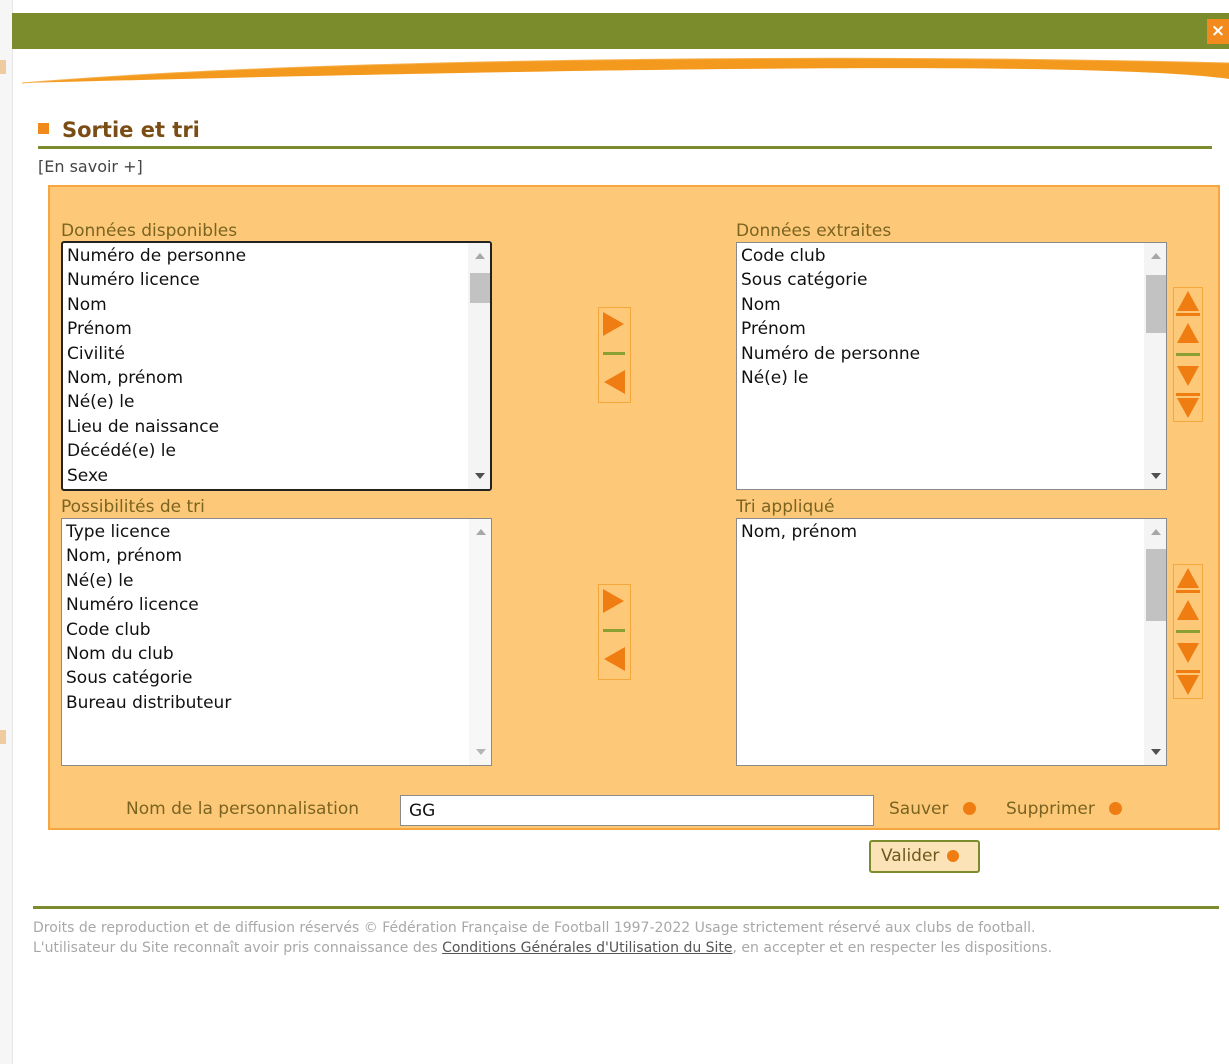 The image size is (1229, 1064). What do you see at coordinates (1218, 31) in the screenshot?
I see `close-icon: ×` at bounding box center [1218, 31].